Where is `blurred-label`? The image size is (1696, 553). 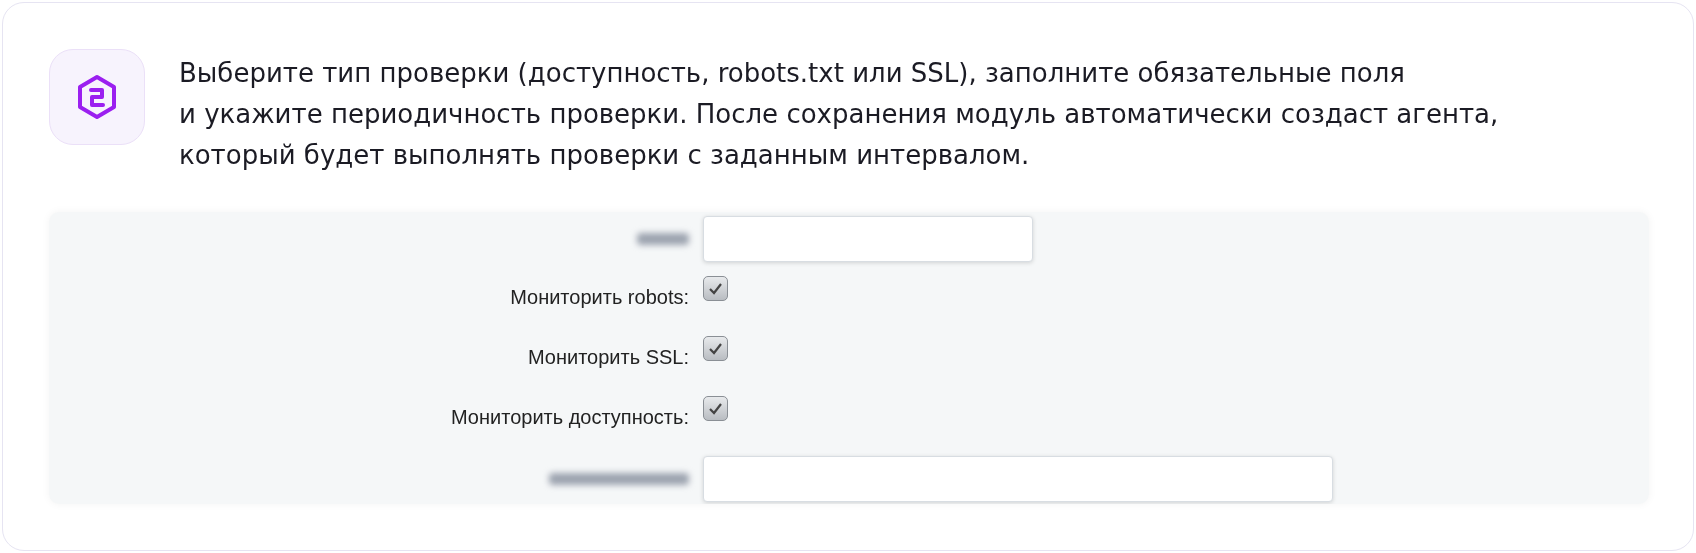 blurred-label is located at coordinates (663, 239).